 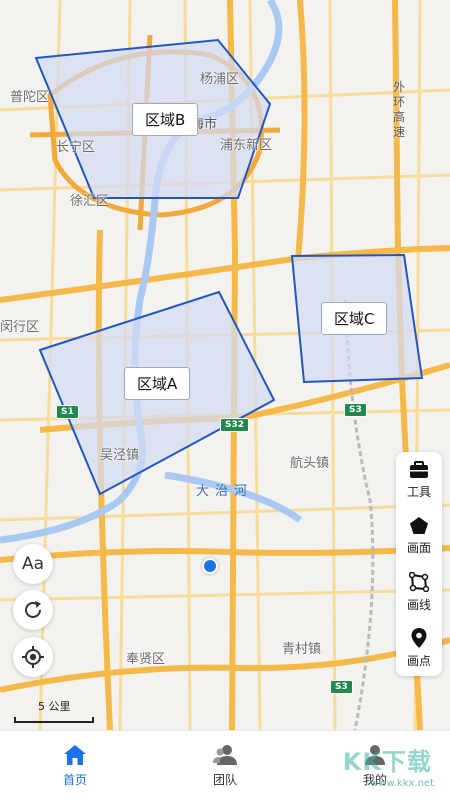 I want to click on scale-bar: 5 公里, so click(x=55, y=711).